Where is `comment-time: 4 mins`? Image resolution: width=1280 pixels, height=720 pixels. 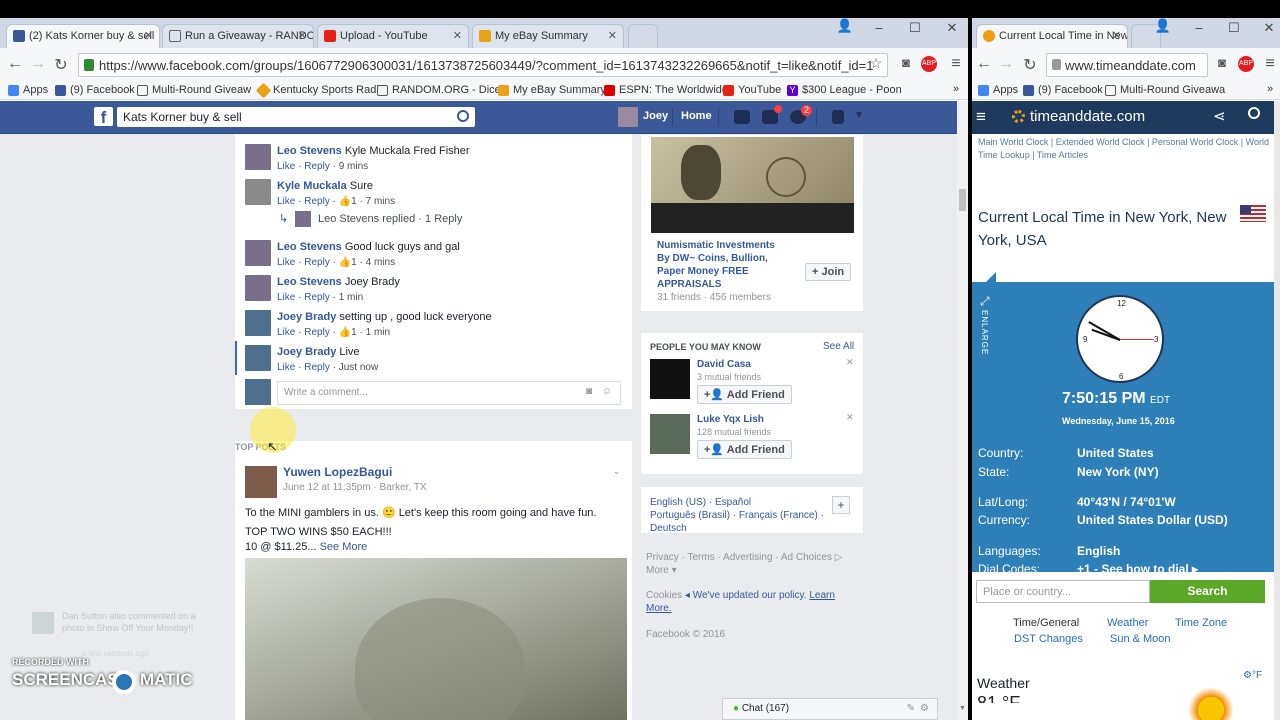
comment-time: 4 mins is located at coordinates (380, 262).